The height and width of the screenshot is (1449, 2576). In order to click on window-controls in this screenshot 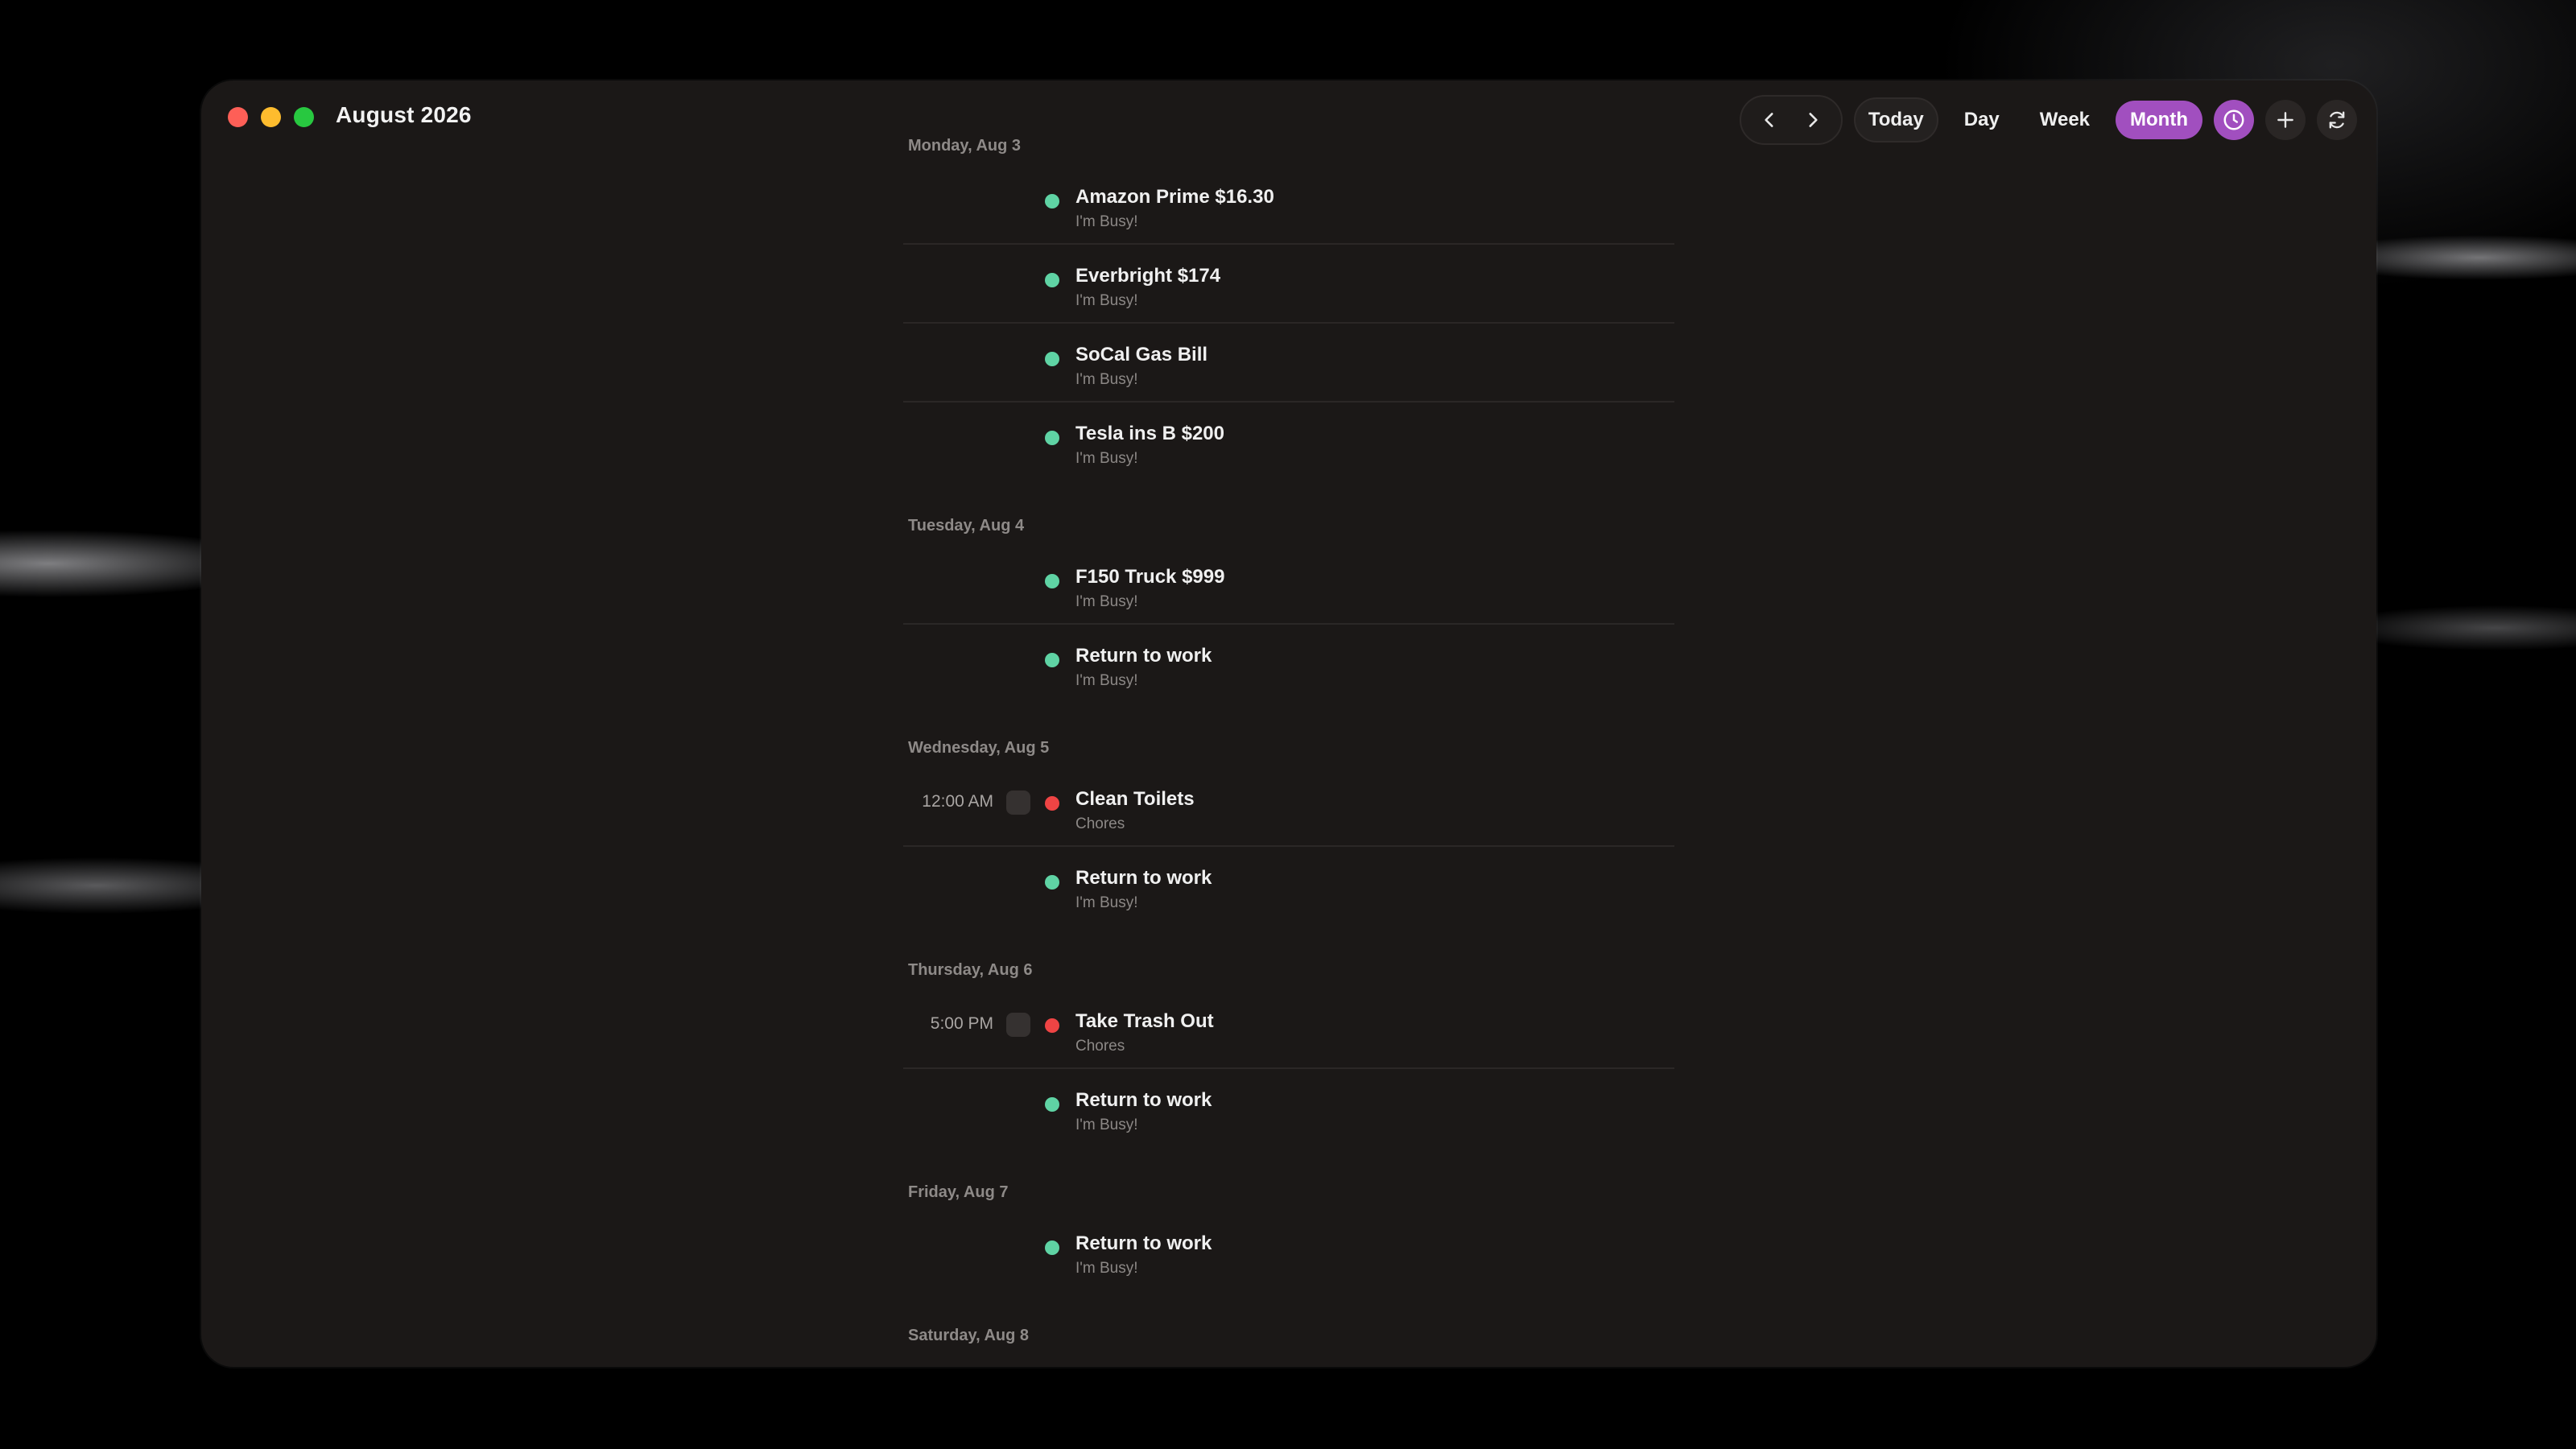, I will do `click(271, 117)`.